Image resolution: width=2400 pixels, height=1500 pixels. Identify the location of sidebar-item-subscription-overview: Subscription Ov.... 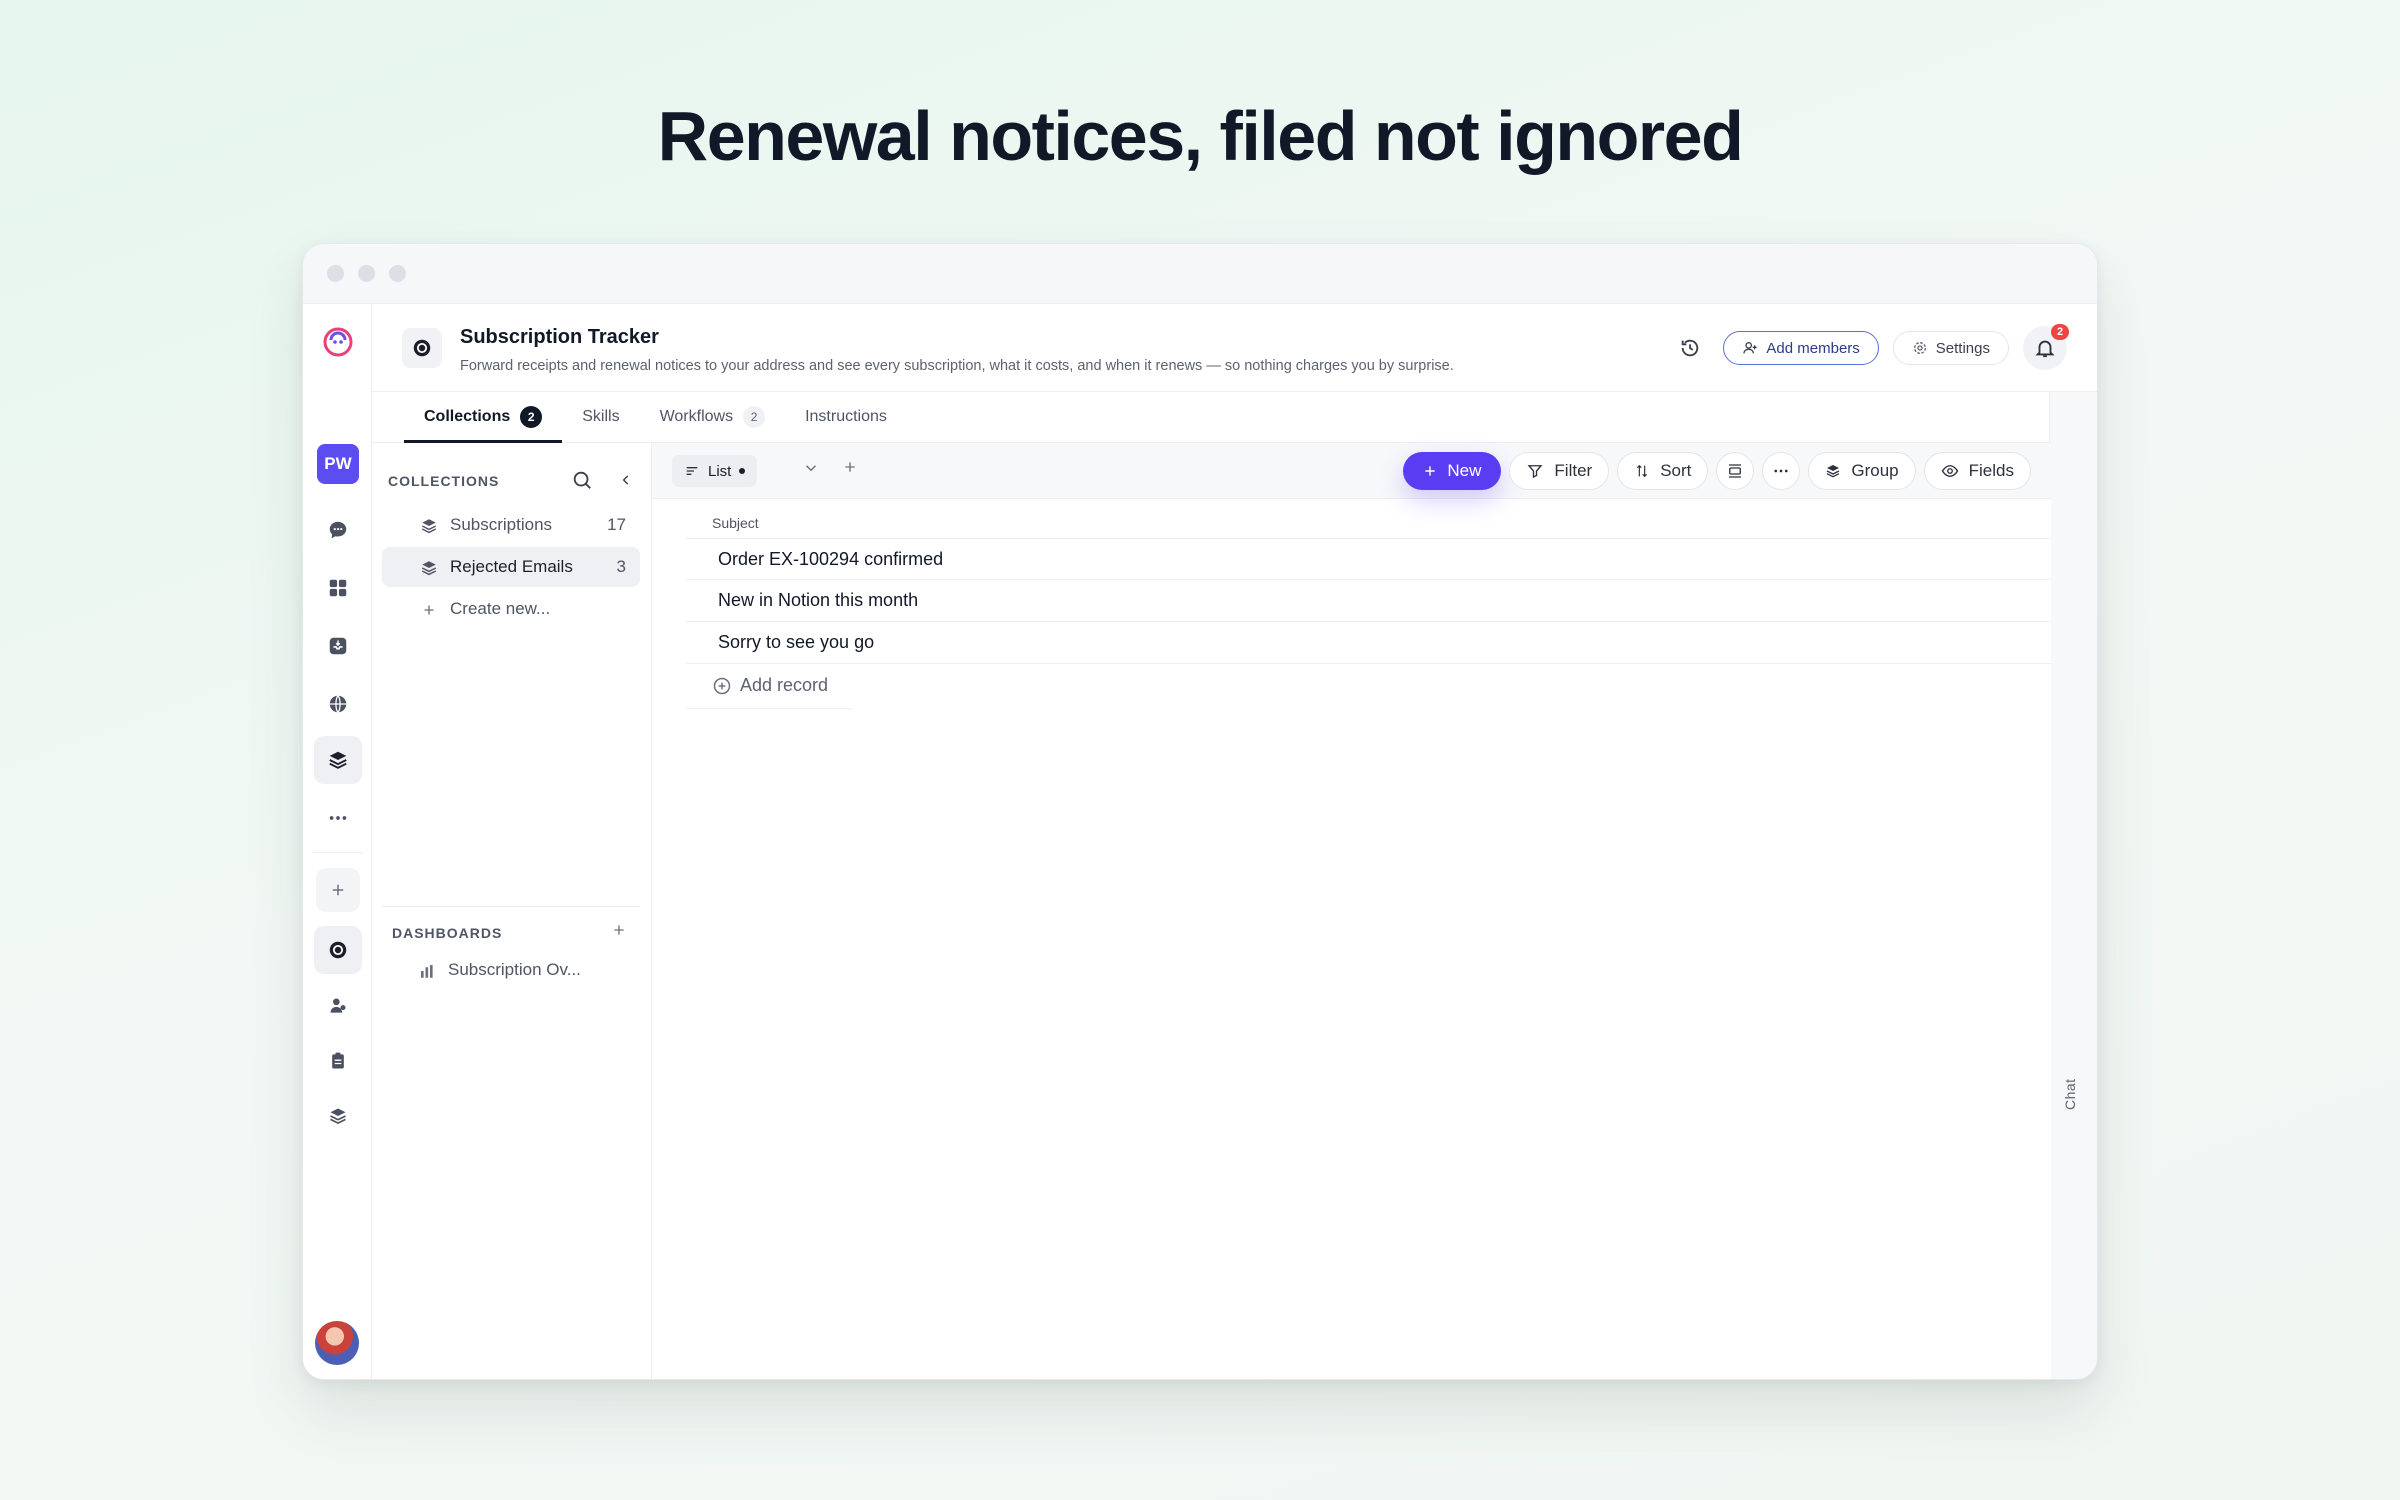
(511, 970).